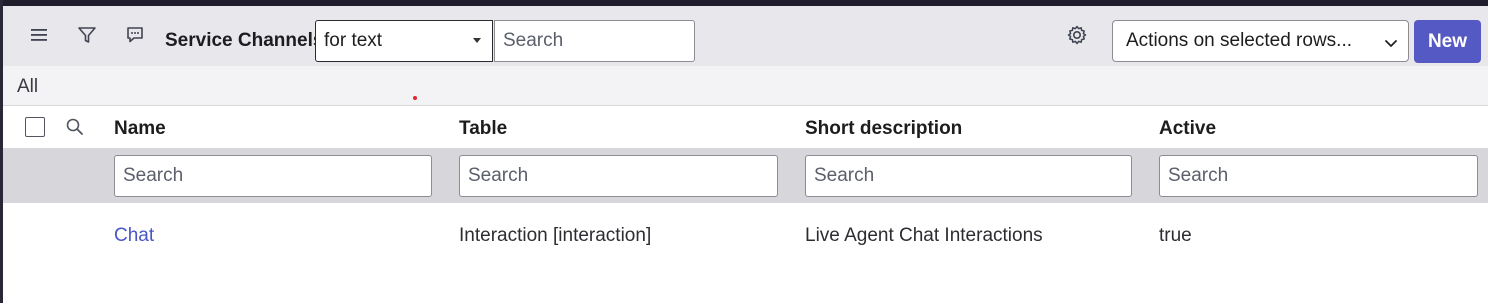  What do you see at coordinates (745, 86) in the screenshot?
I see `breadcrumb-bar: All` at bounding box center [745, 86].